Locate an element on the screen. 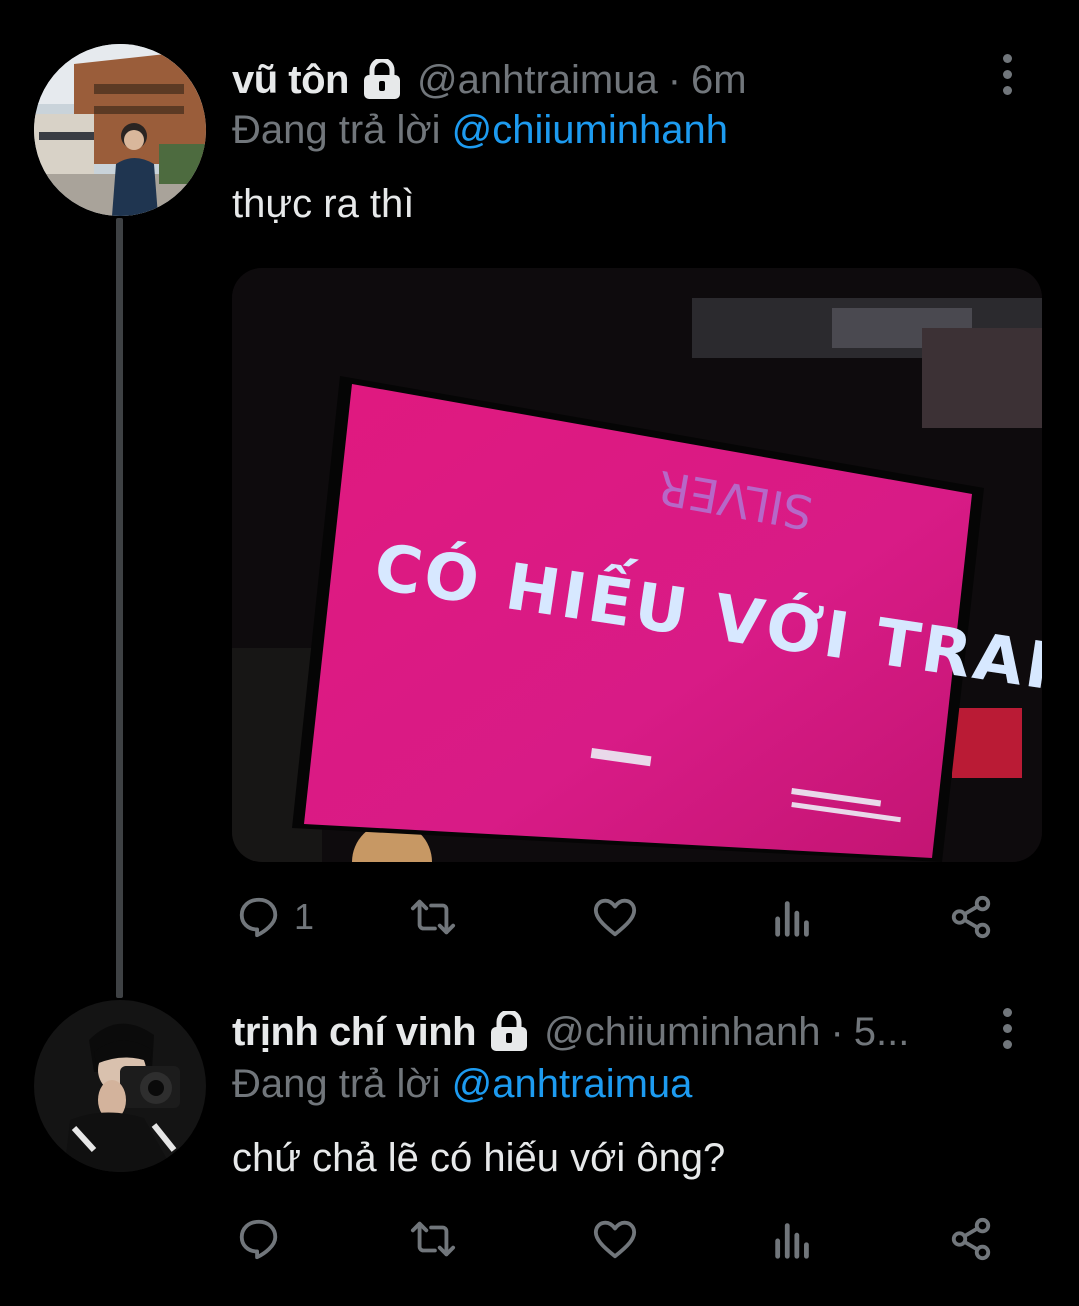 The height and width of the screenshot is (1306, 1079). tweet-text: chứ chả lẽ có hiếu với ông? is located at coordinates (479, 1158).